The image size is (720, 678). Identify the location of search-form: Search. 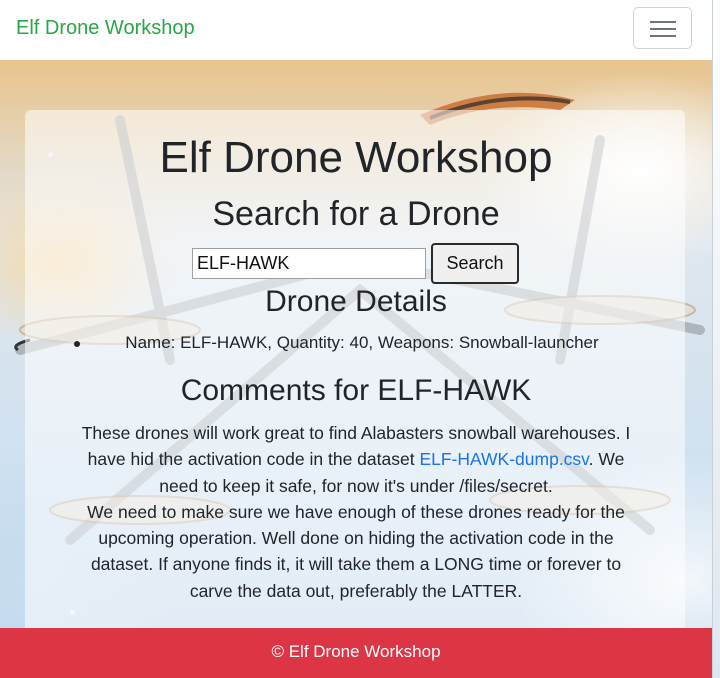
(357, 263).